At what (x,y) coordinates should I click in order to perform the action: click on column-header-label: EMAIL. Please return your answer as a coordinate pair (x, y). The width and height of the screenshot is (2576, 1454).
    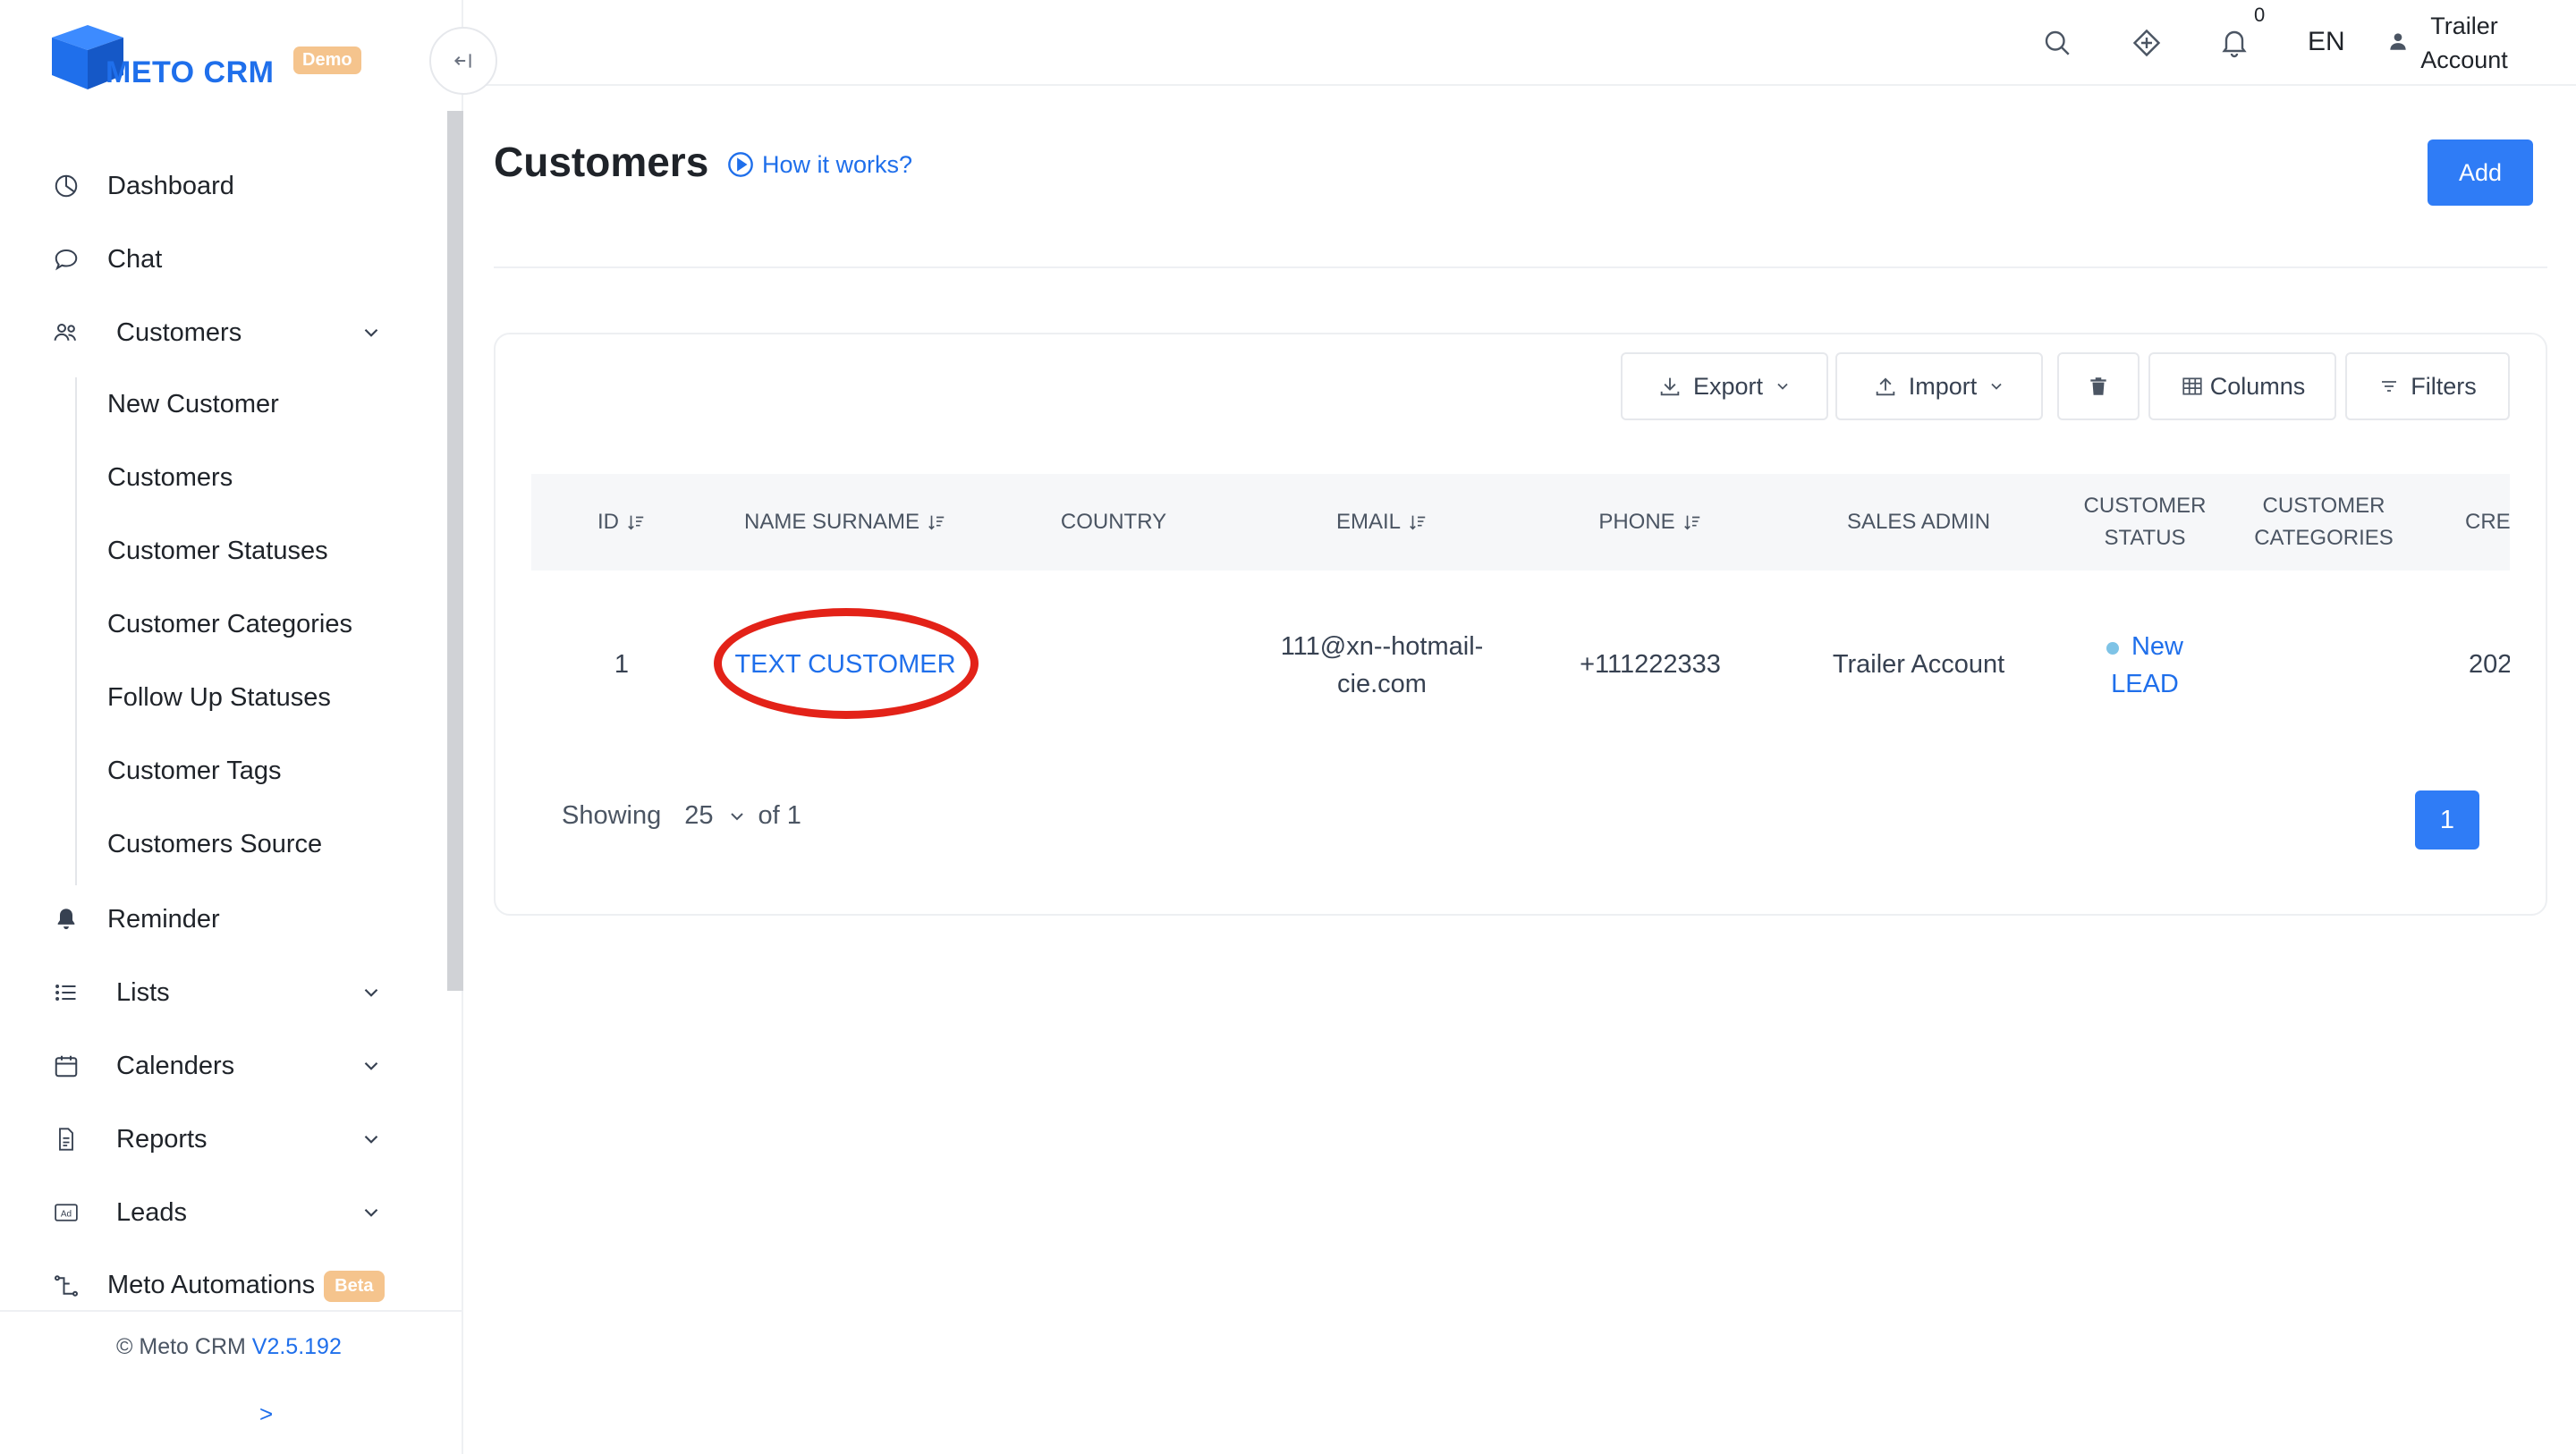
    Looking at the image, I should click on (1368, 522).